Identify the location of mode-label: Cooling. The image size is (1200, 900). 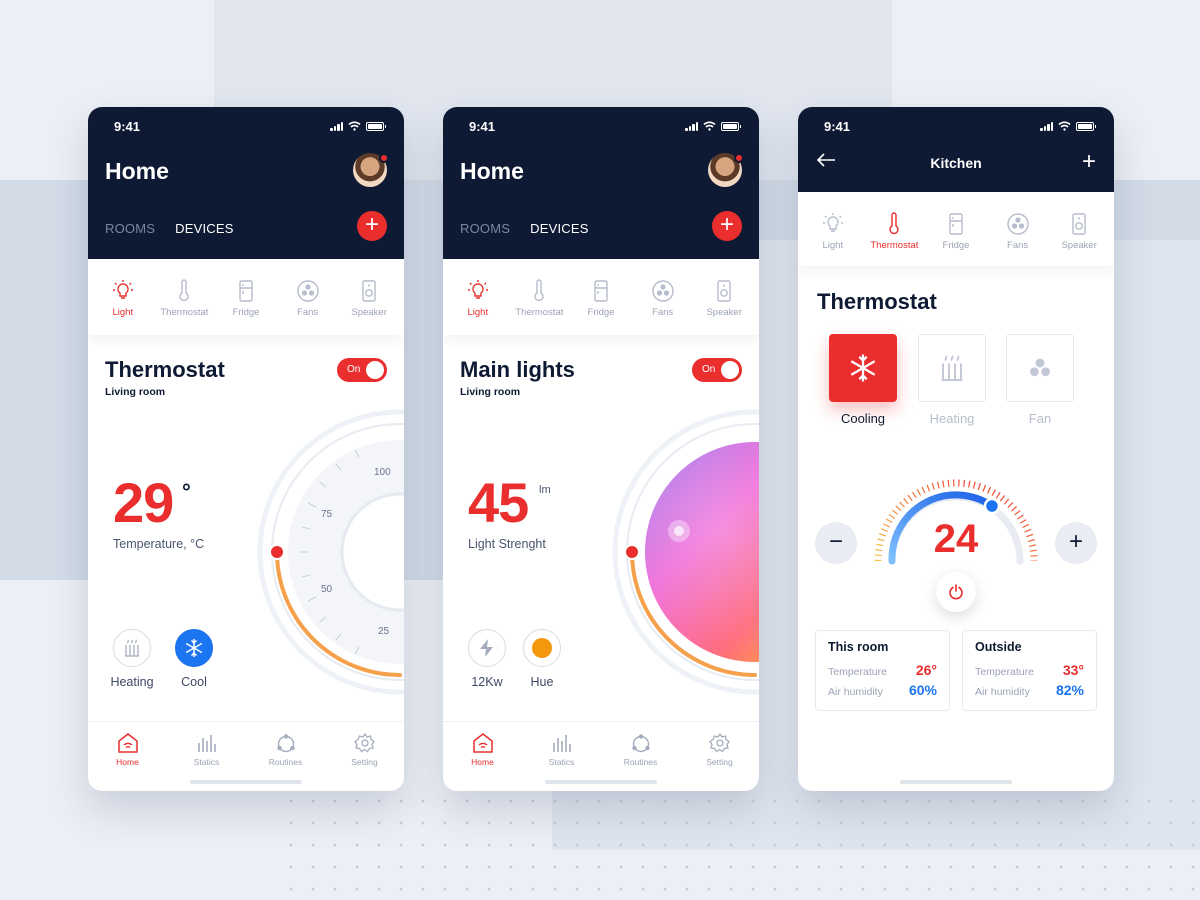
(863, 418).